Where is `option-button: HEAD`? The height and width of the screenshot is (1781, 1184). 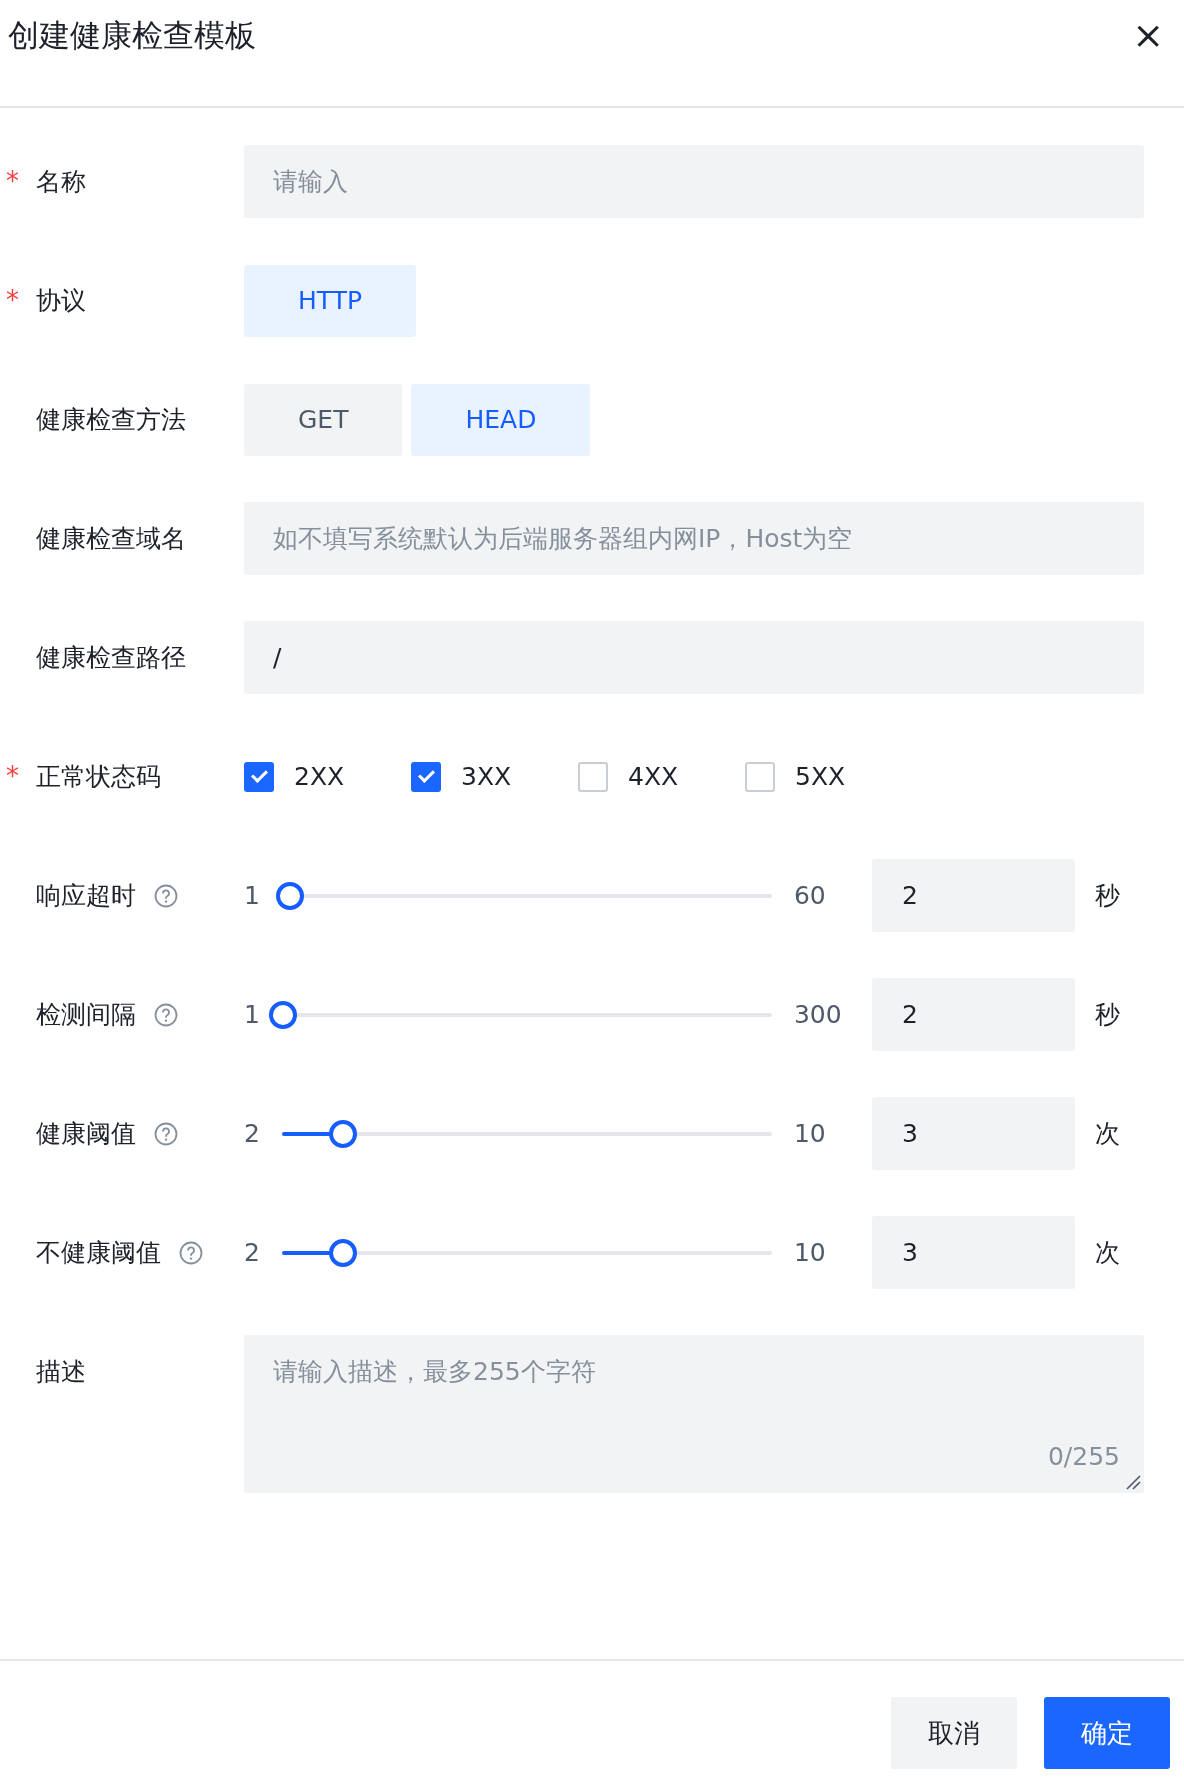
option-button: HEAD is located at coordinates (501, 419).